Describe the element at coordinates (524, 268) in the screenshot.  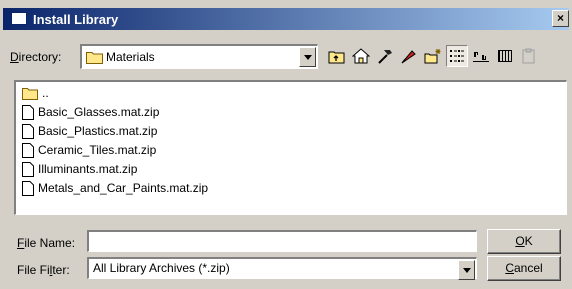
I see `cancel-button: Cancel` at that location.